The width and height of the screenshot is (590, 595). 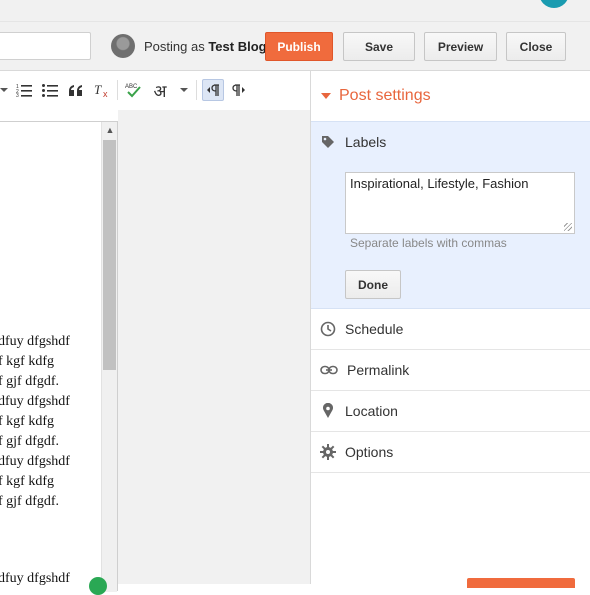 I want to click on close-button: Close, so click(x=536, y=46).